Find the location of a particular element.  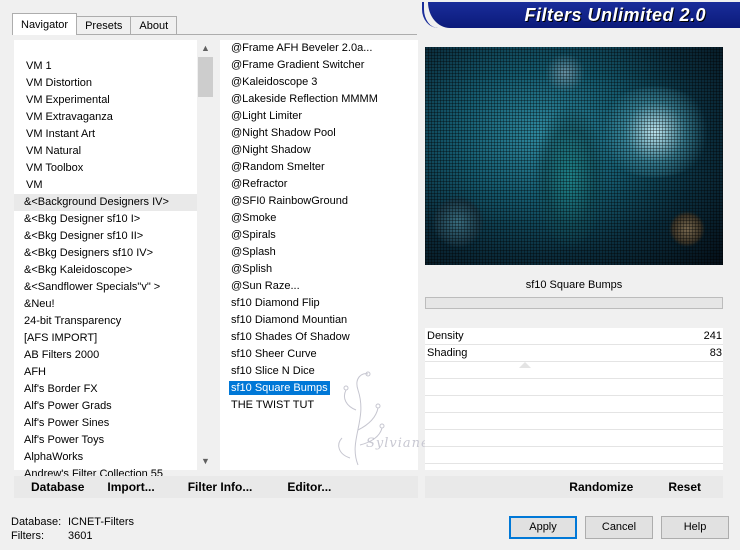

filter-item: @Splash is located at coordinates (319, 252).